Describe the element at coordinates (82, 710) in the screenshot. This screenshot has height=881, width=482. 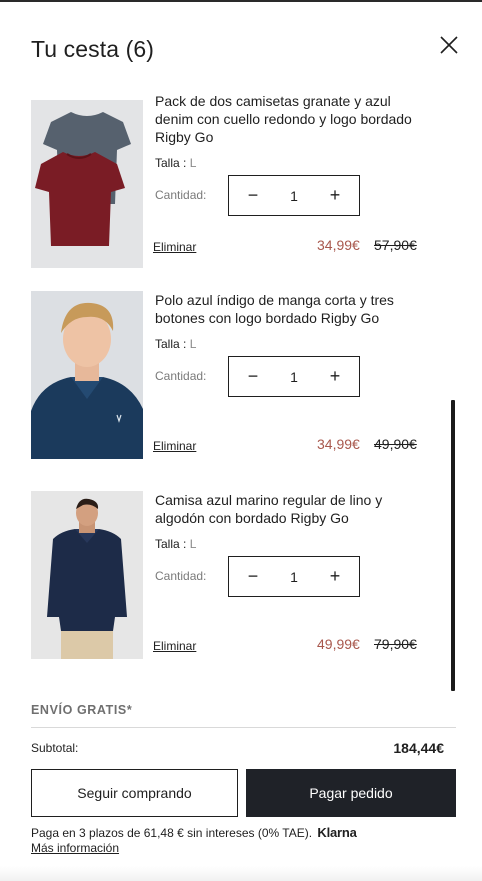
I see `free-shipping-label: ENVÍO GRATIS*` at that location.